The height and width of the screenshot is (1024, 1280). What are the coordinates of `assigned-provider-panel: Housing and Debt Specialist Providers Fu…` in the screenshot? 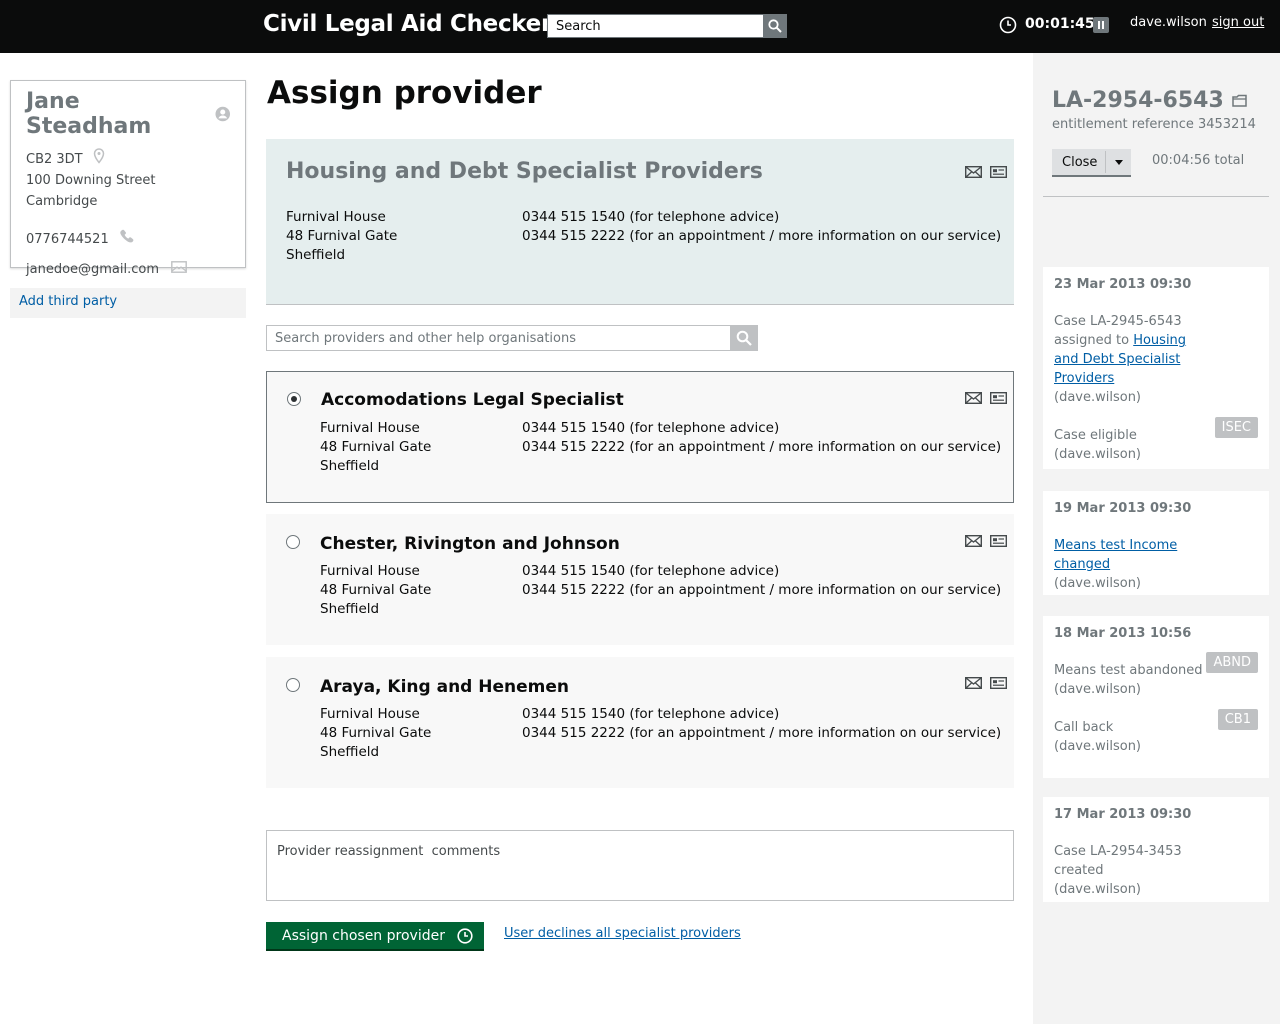 It's located at (640, 222).